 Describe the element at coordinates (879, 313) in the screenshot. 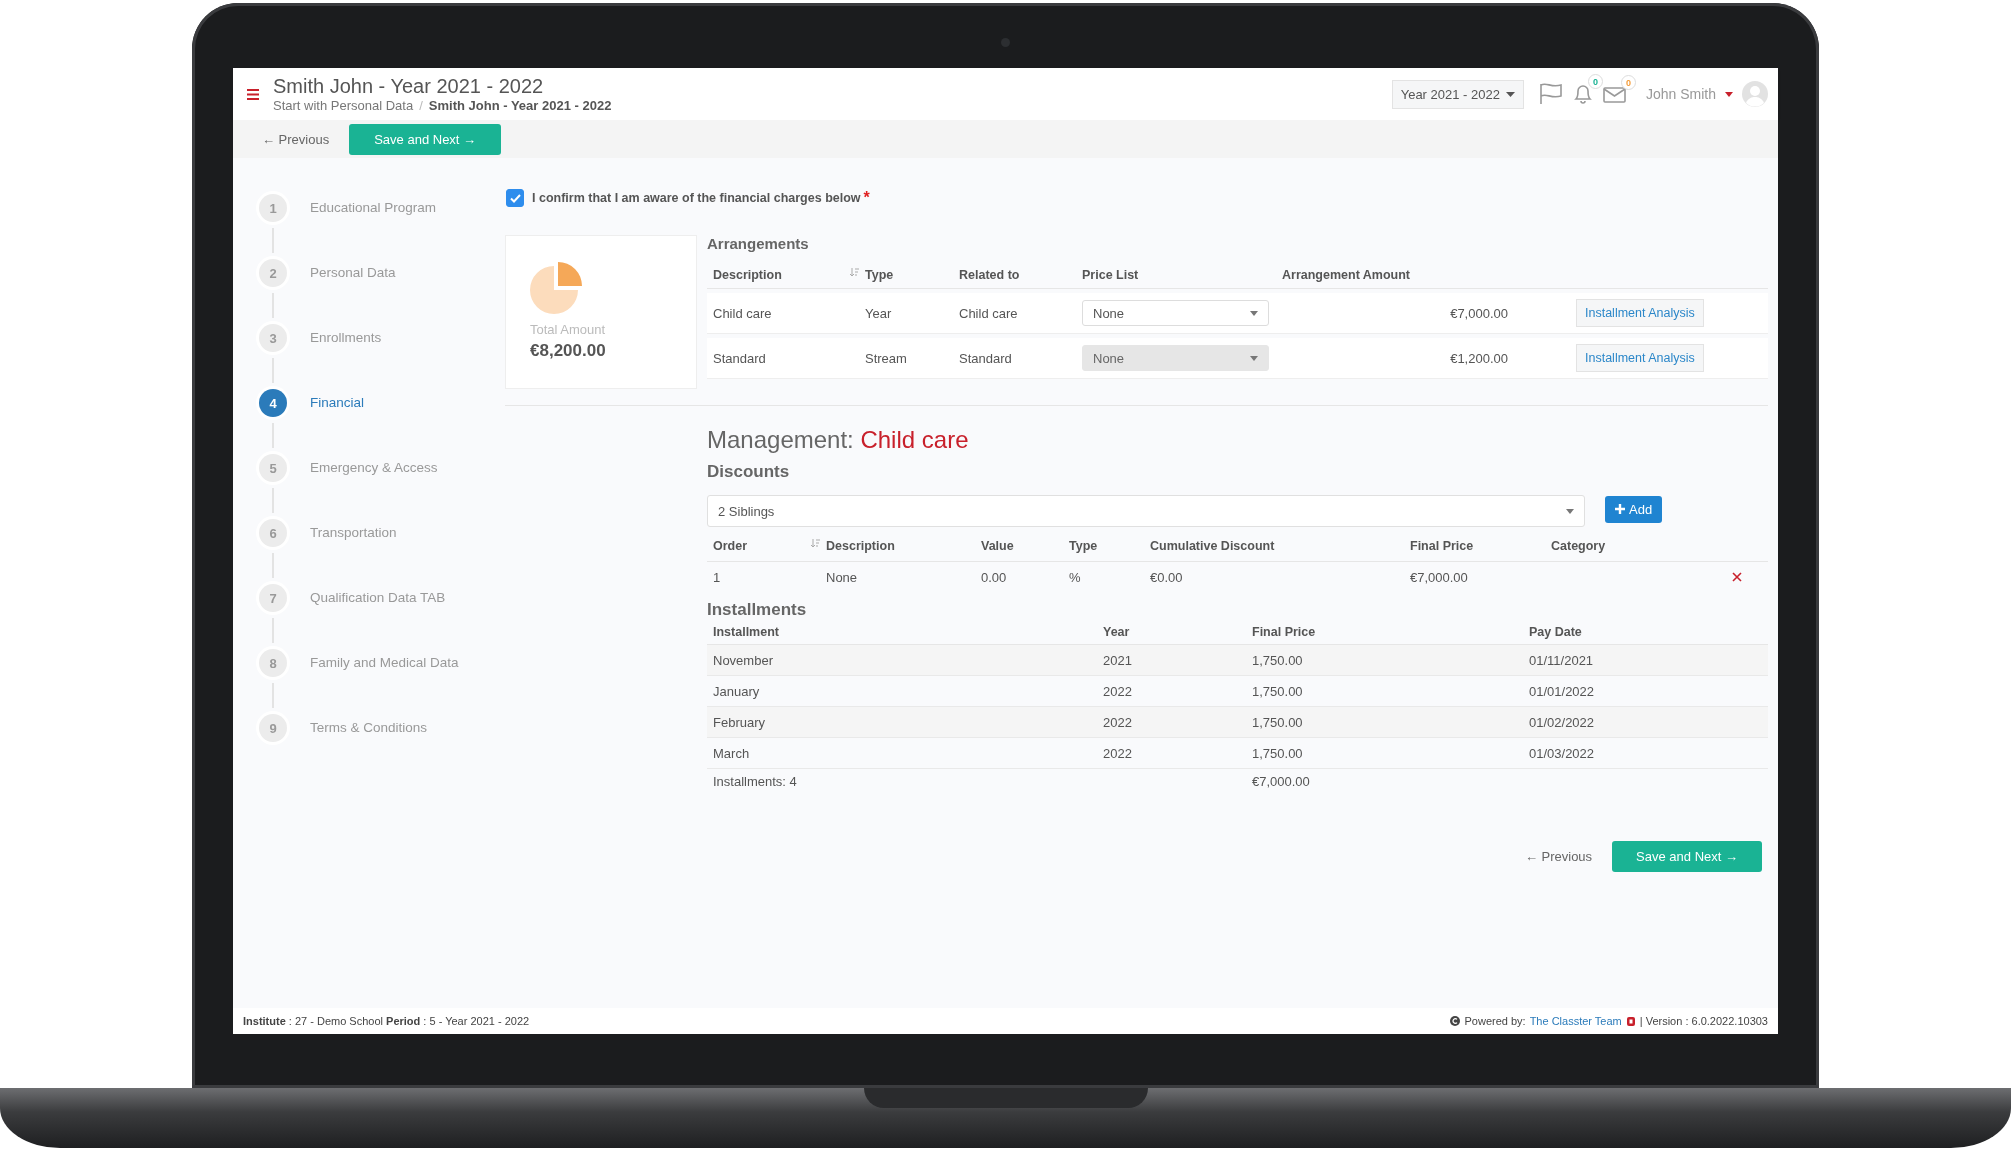

I see `table-cell-text: Year` at that location.